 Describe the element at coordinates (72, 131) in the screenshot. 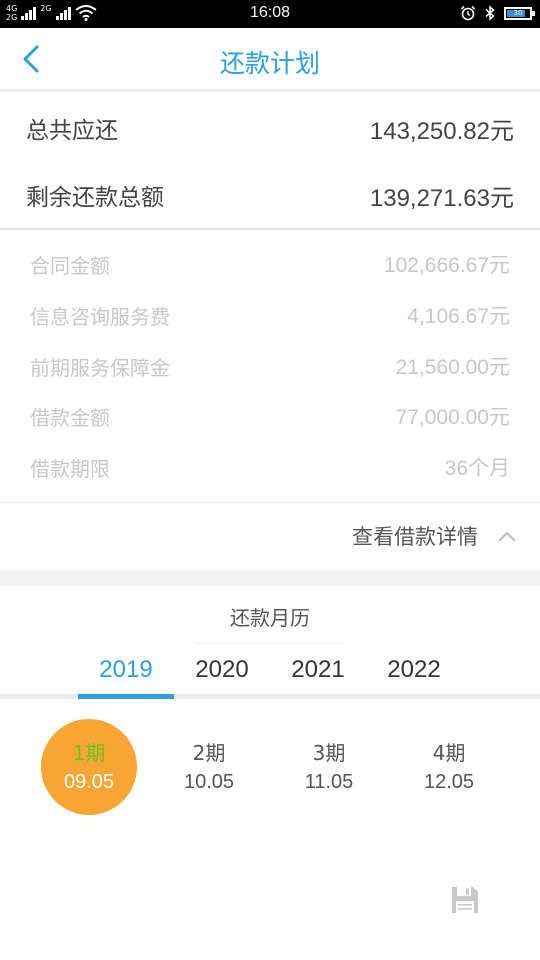

I see `total-due-label: 总共应还` at that location.